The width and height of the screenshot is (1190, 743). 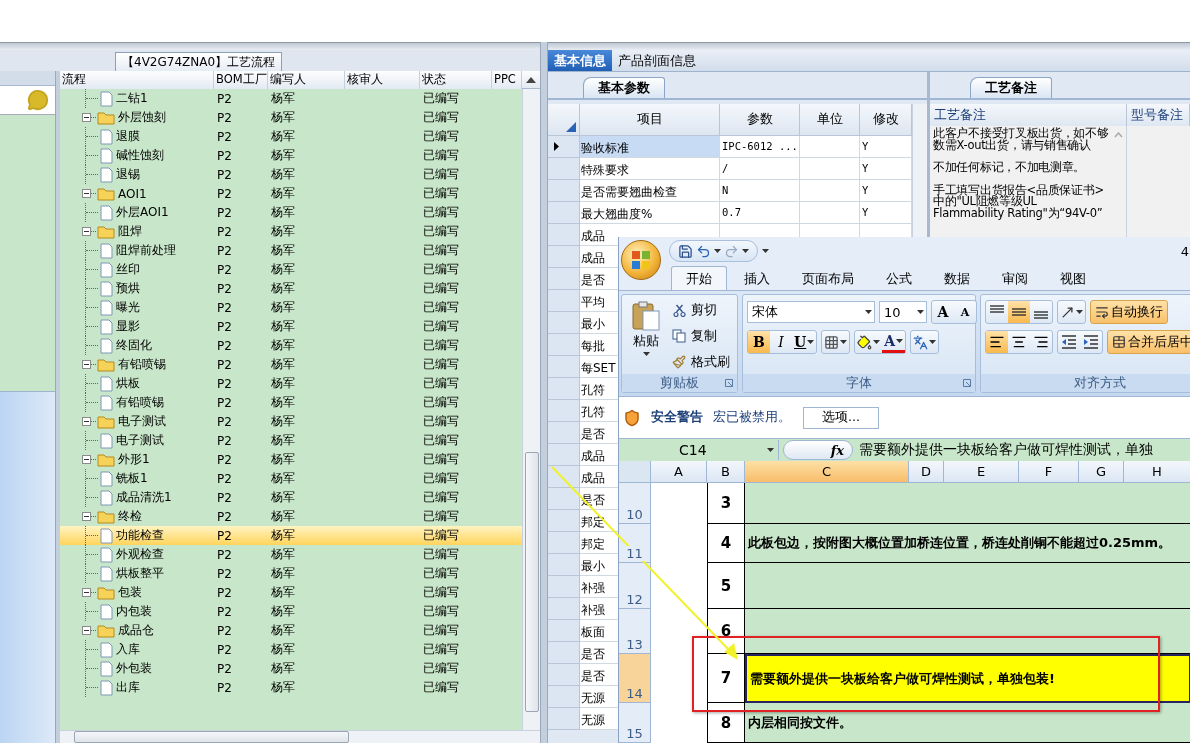 I want to click on row-header: 15, so click(x=635, y=723).